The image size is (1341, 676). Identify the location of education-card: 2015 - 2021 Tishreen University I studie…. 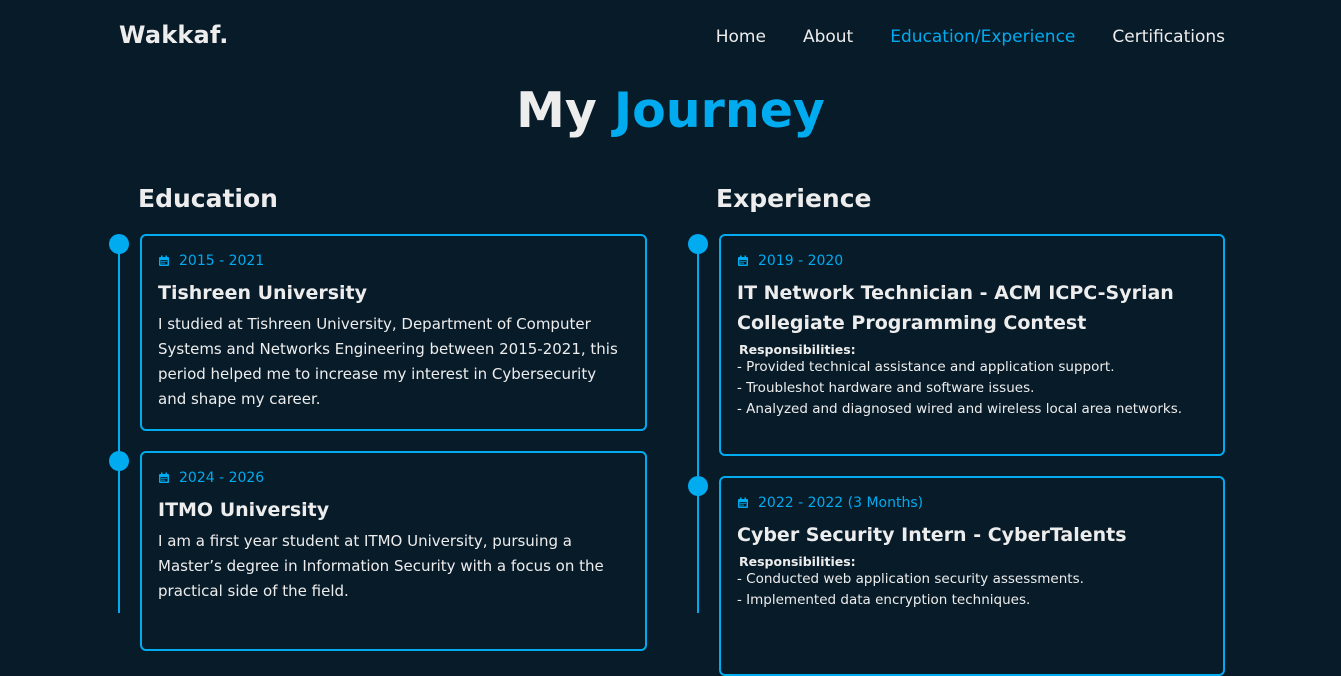
(393, 332).